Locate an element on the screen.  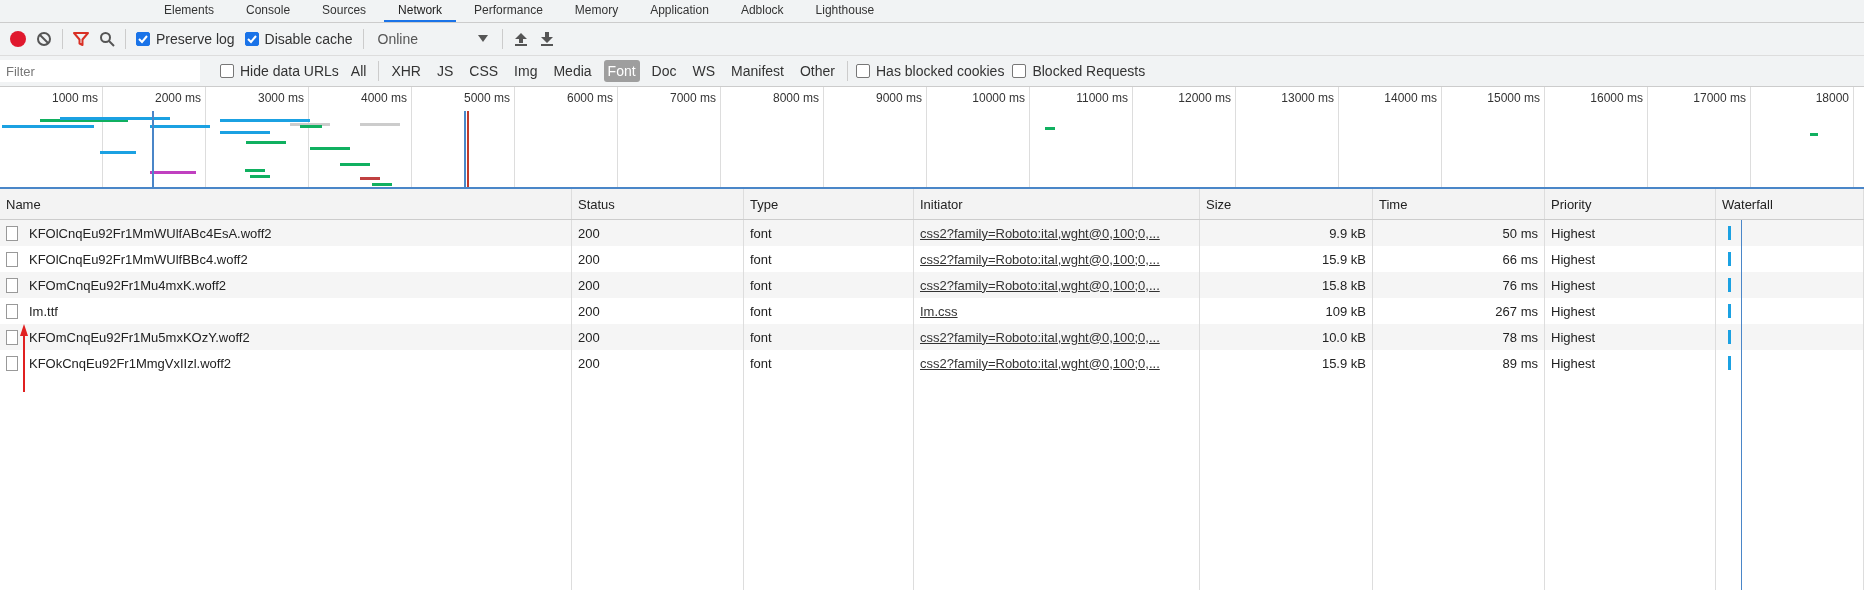
size-value: 9.9 kB is located at coordinates (1347, 233).